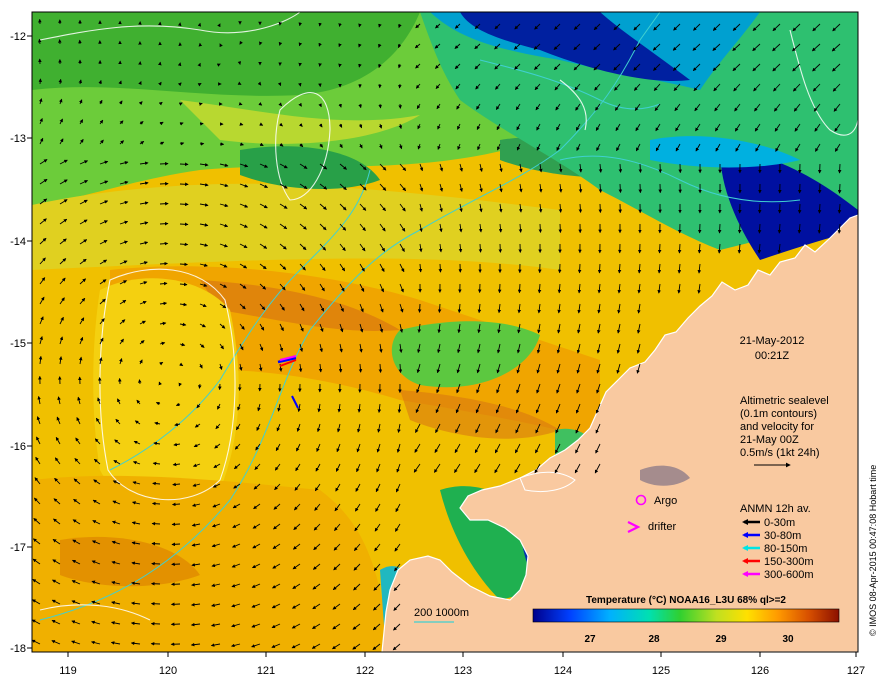  I want to click on credit-label: © IMOS 08-Apr-2015 00:47:08 Hobart time, so click(873, 550).